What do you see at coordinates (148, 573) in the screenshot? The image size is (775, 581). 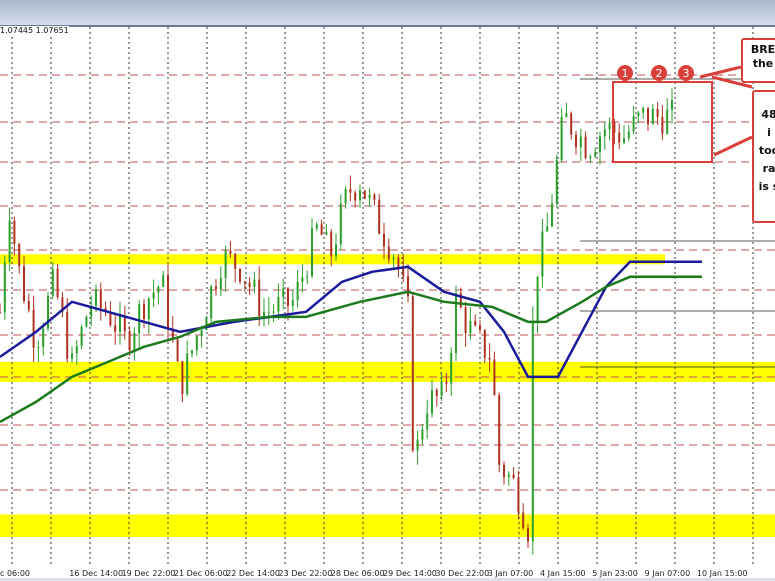 I see `x-tick-label: 19 Dec 22:00` at bounding box center [148, 573].